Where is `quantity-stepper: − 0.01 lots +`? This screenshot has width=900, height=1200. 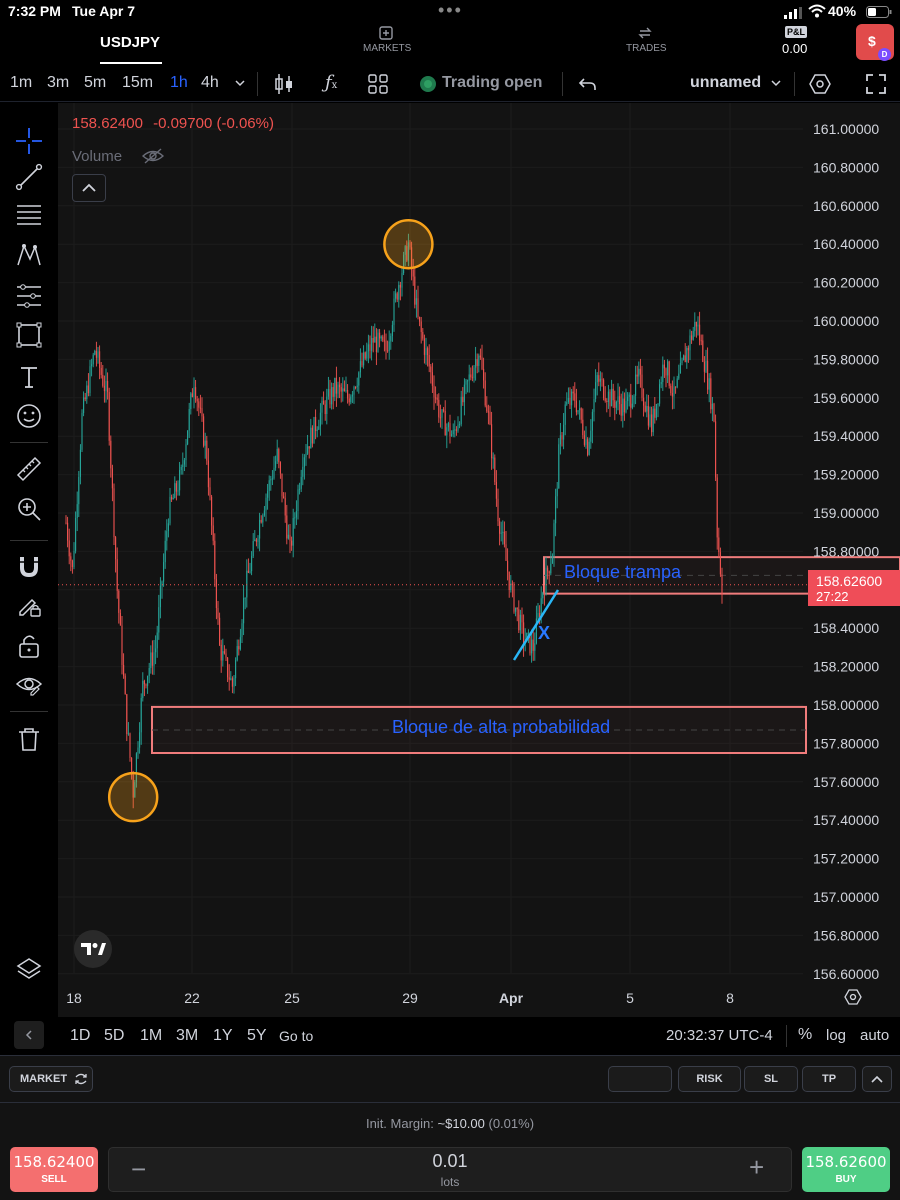
quantity-stepper: − 0.01 lots + is located at coordinates (450, 1169).